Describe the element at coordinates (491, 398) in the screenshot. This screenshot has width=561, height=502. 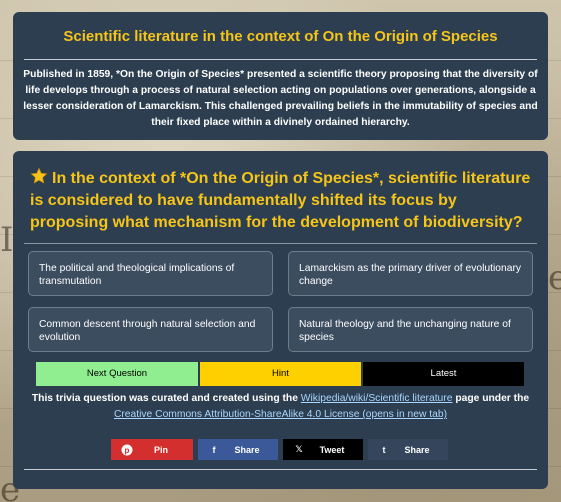
I see `attribution-middle: page under the` at that location.